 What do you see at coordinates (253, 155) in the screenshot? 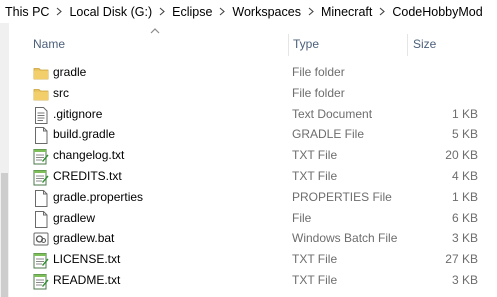
I see `file-row: changelog.txt TXT File 20 KB` at bounding box center [253, 155].